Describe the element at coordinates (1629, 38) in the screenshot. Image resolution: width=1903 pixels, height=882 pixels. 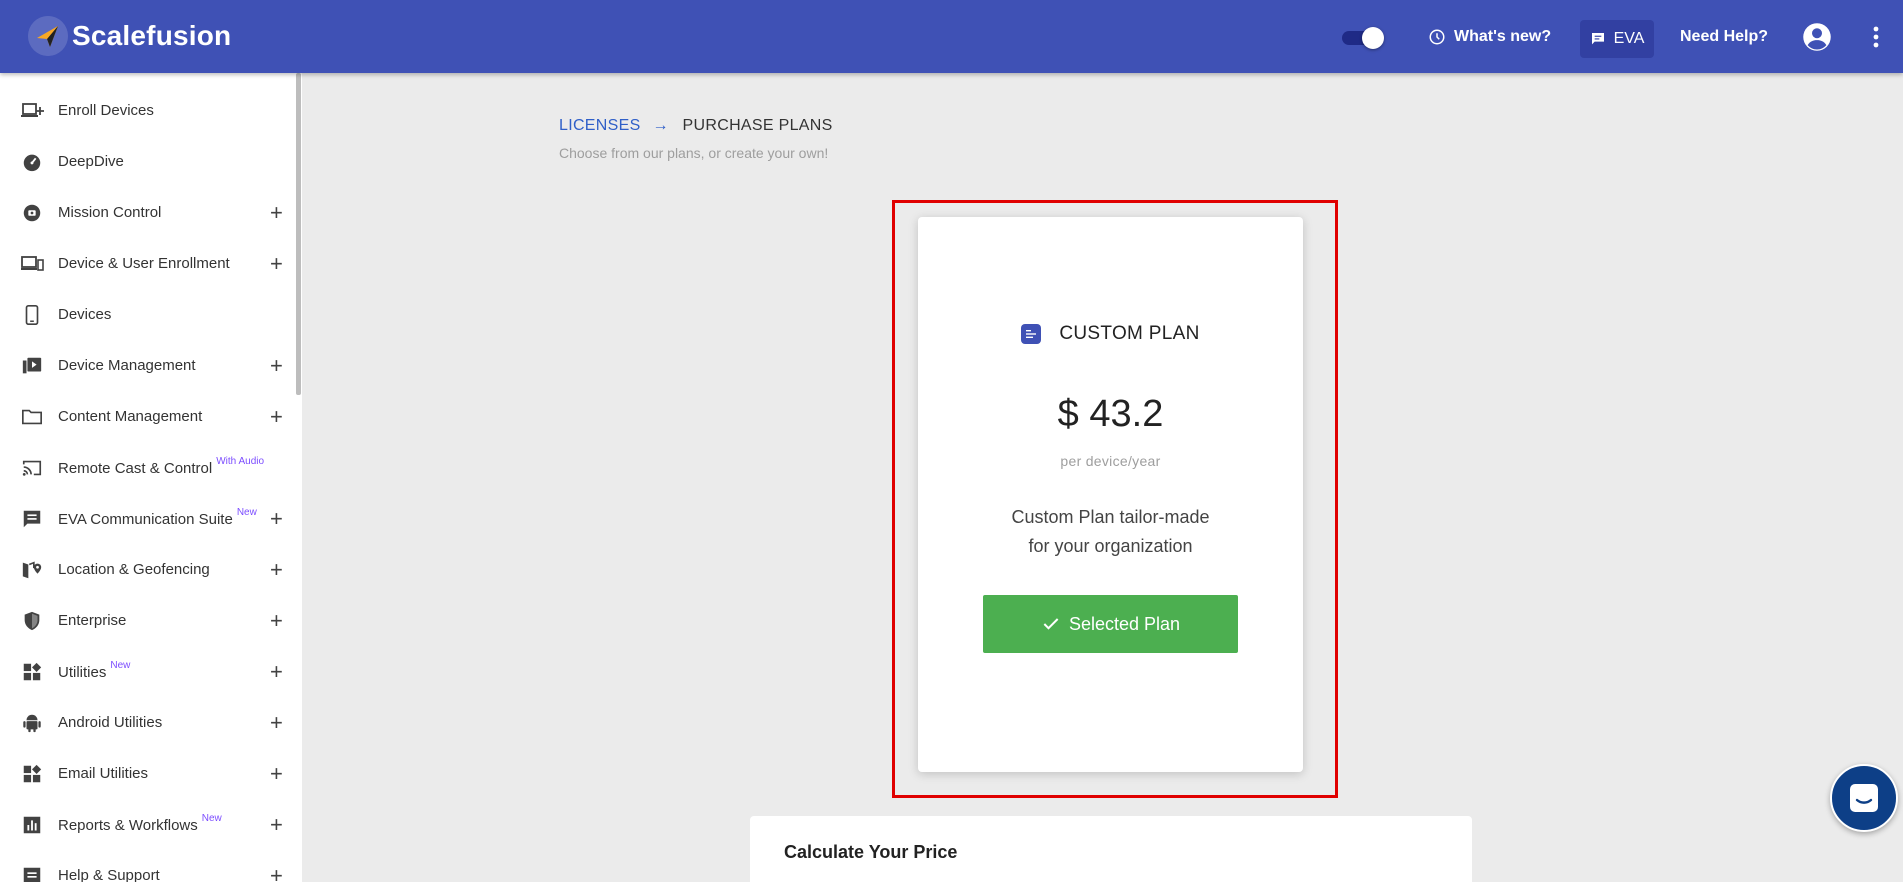
I see `eva-label: EVA` at that location.